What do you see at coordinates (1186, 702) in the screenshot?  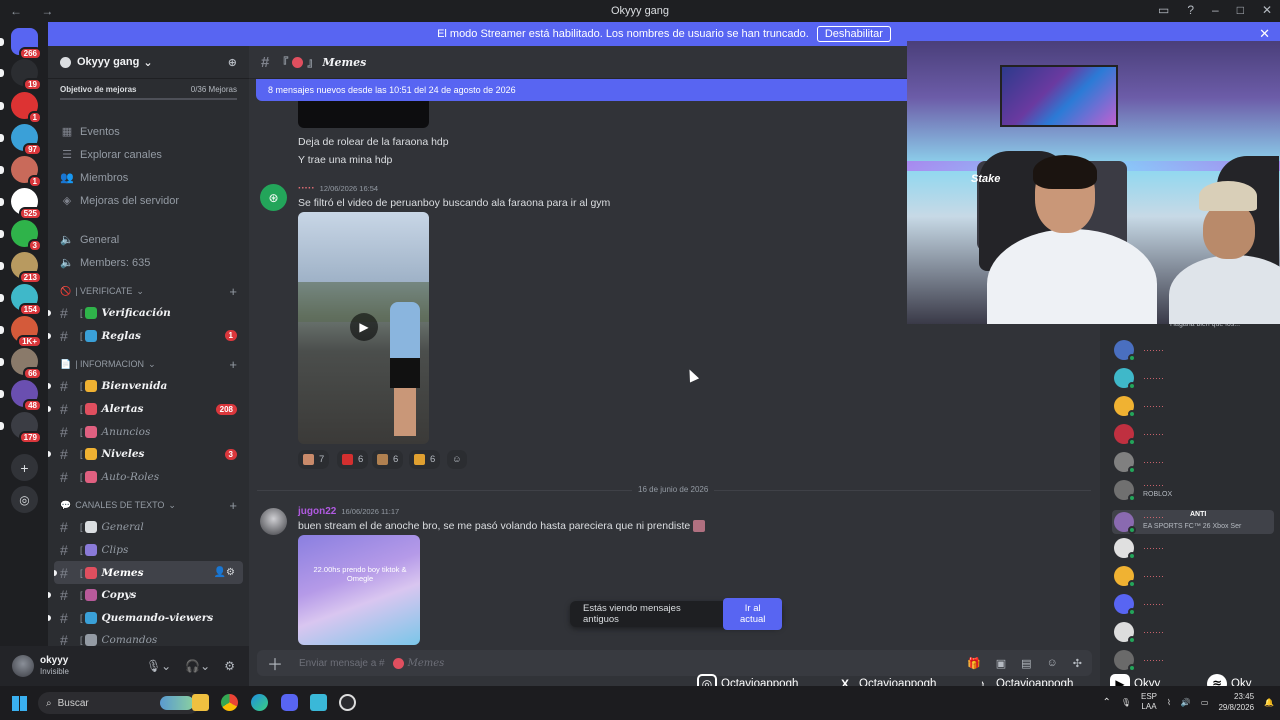 I see `volume-icon: 🔊` at bounding box center [1186, 702].